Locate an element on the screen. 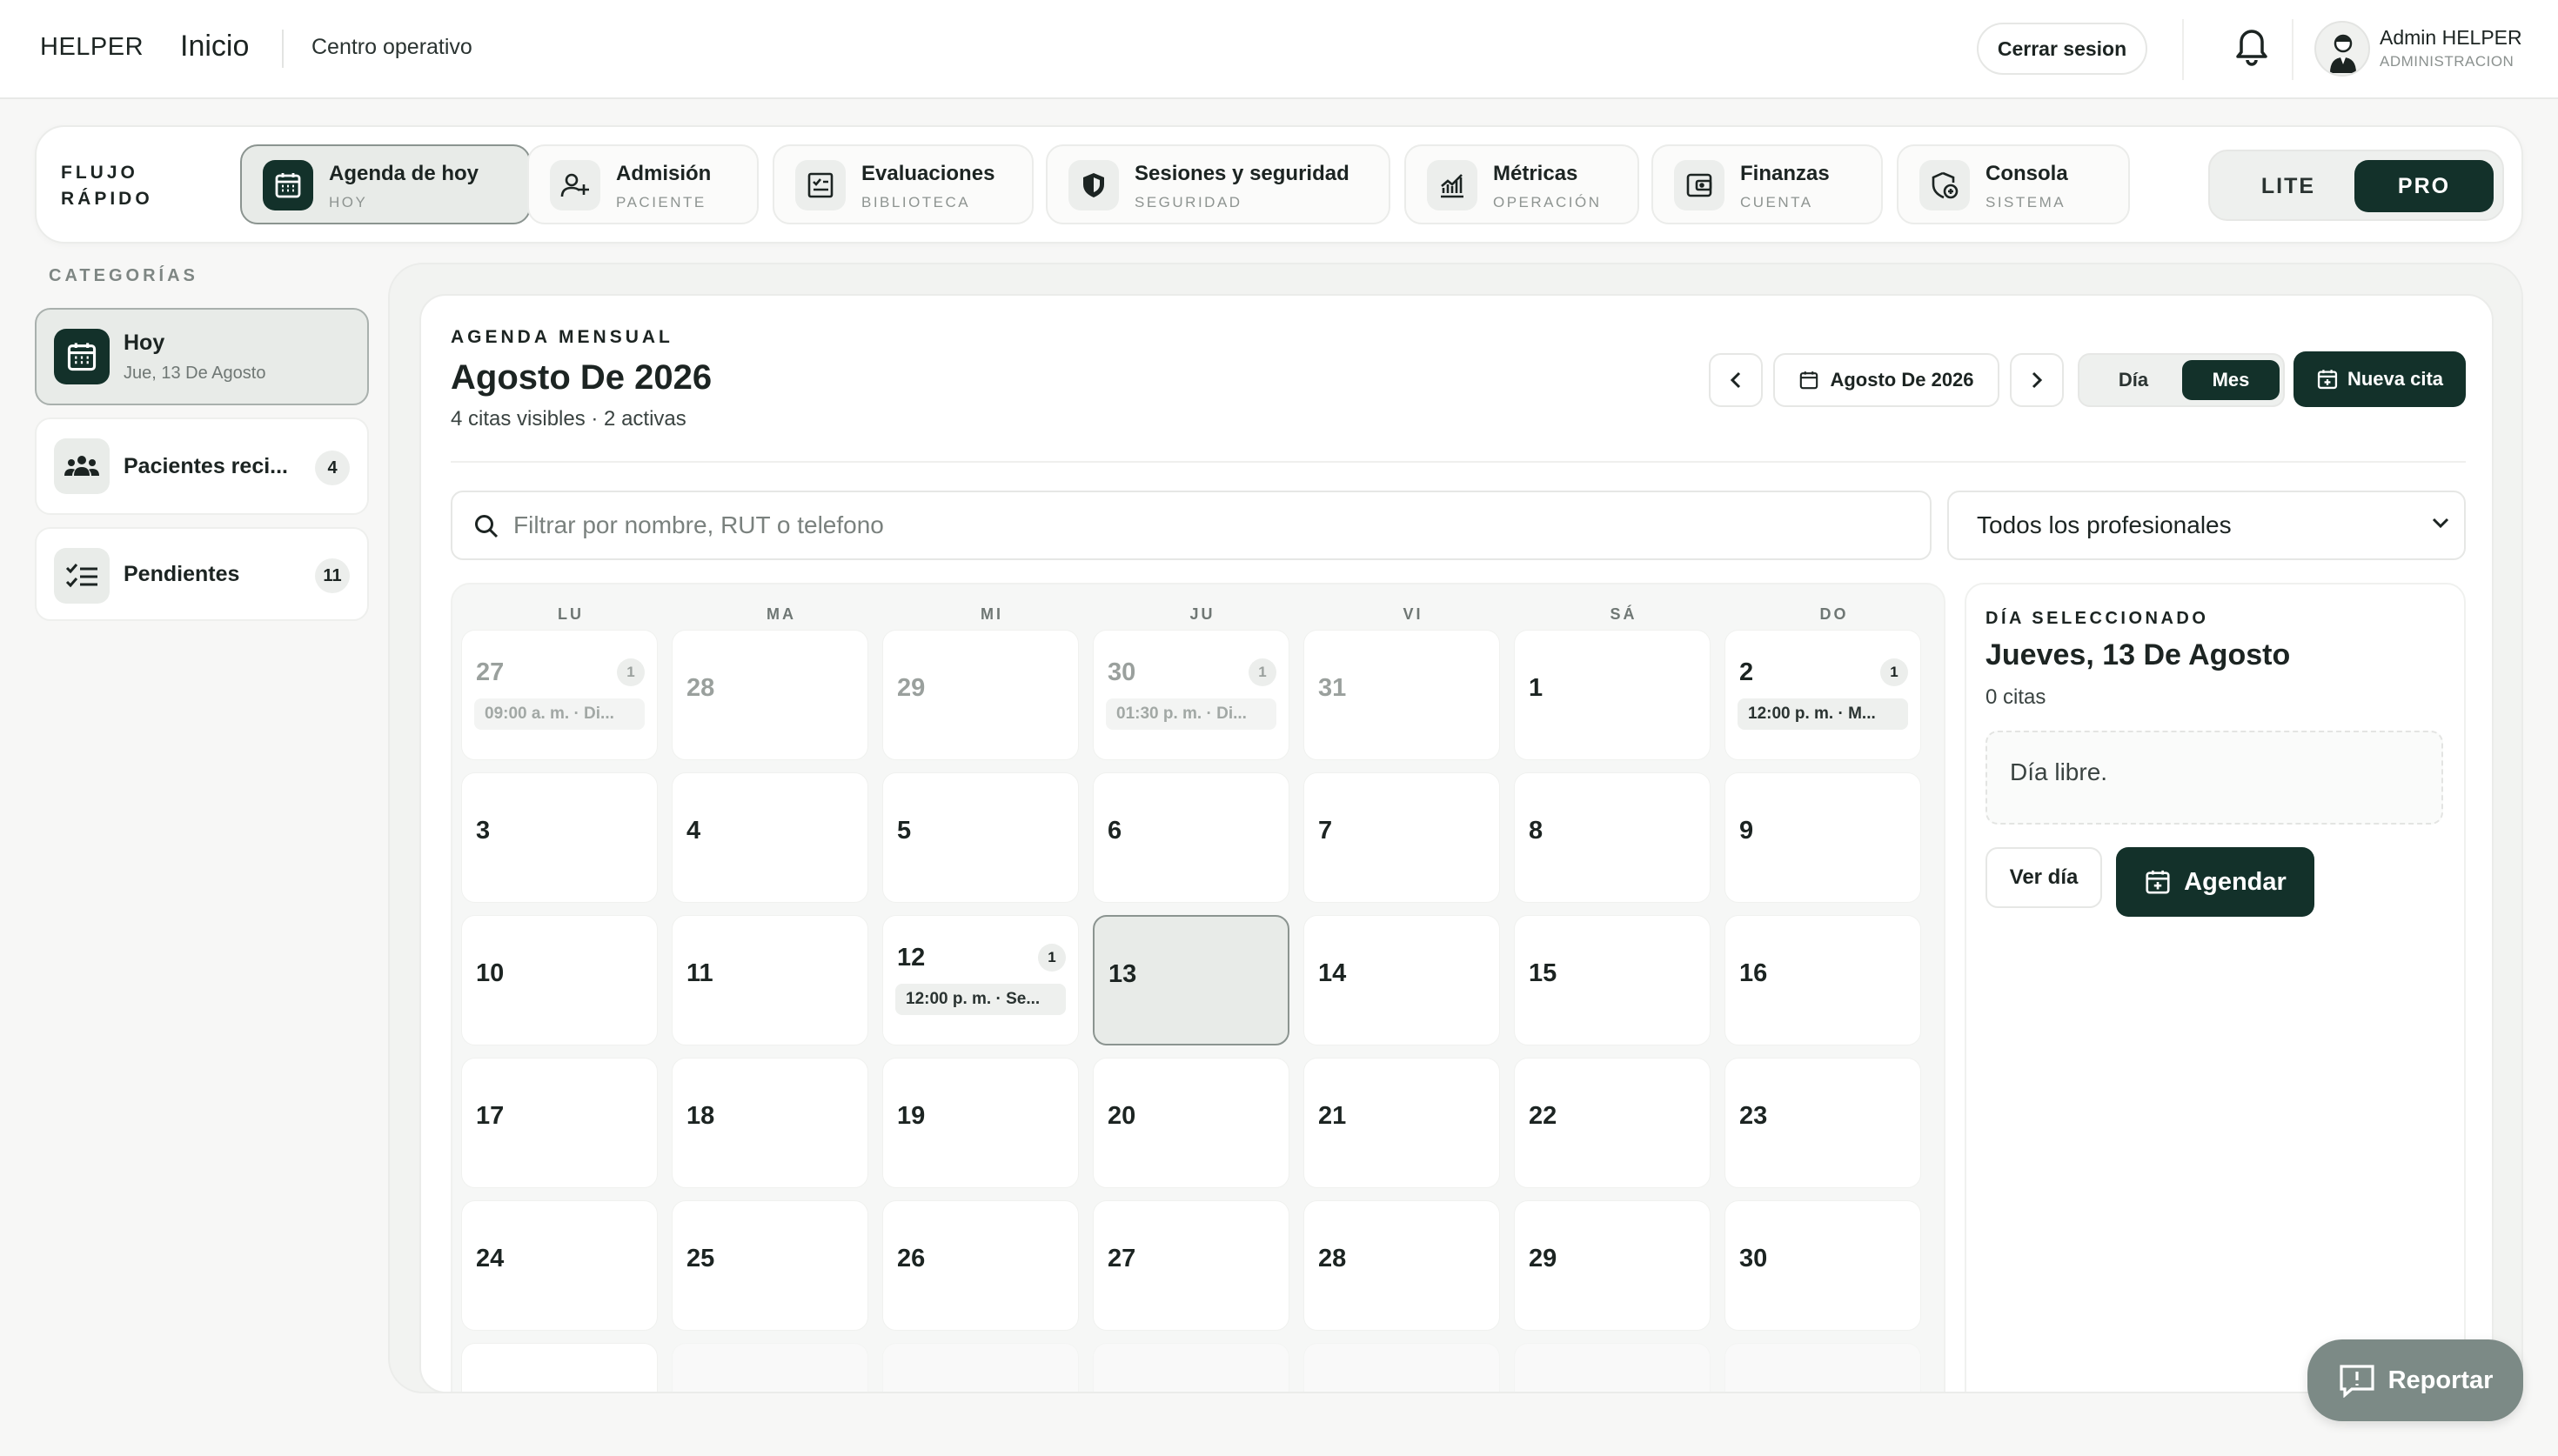  quick-flow-admision: Admisión PACIENTE is located at coordinates (643, 184).